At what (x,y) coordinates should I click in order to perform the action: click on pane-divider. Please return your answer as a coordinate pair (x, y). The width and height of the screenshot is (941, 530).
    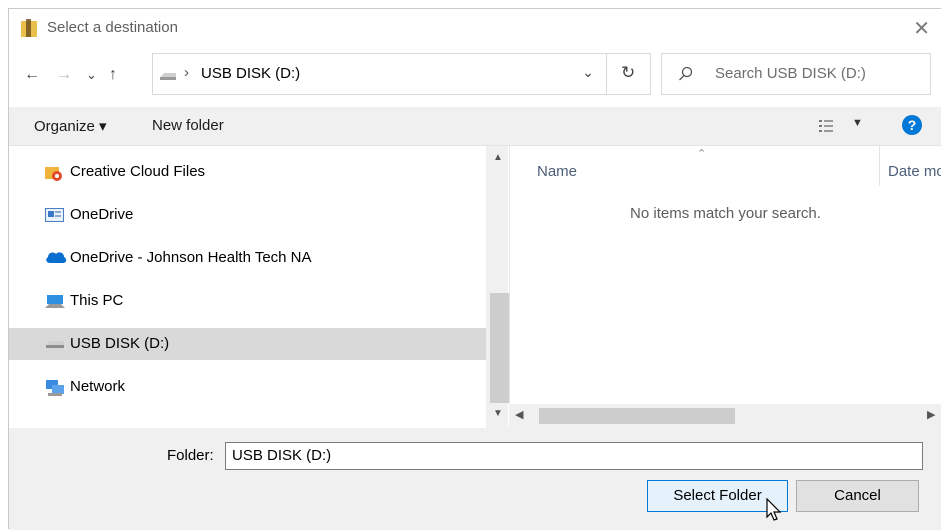
    Looking at the image, I should click on (509, 287).